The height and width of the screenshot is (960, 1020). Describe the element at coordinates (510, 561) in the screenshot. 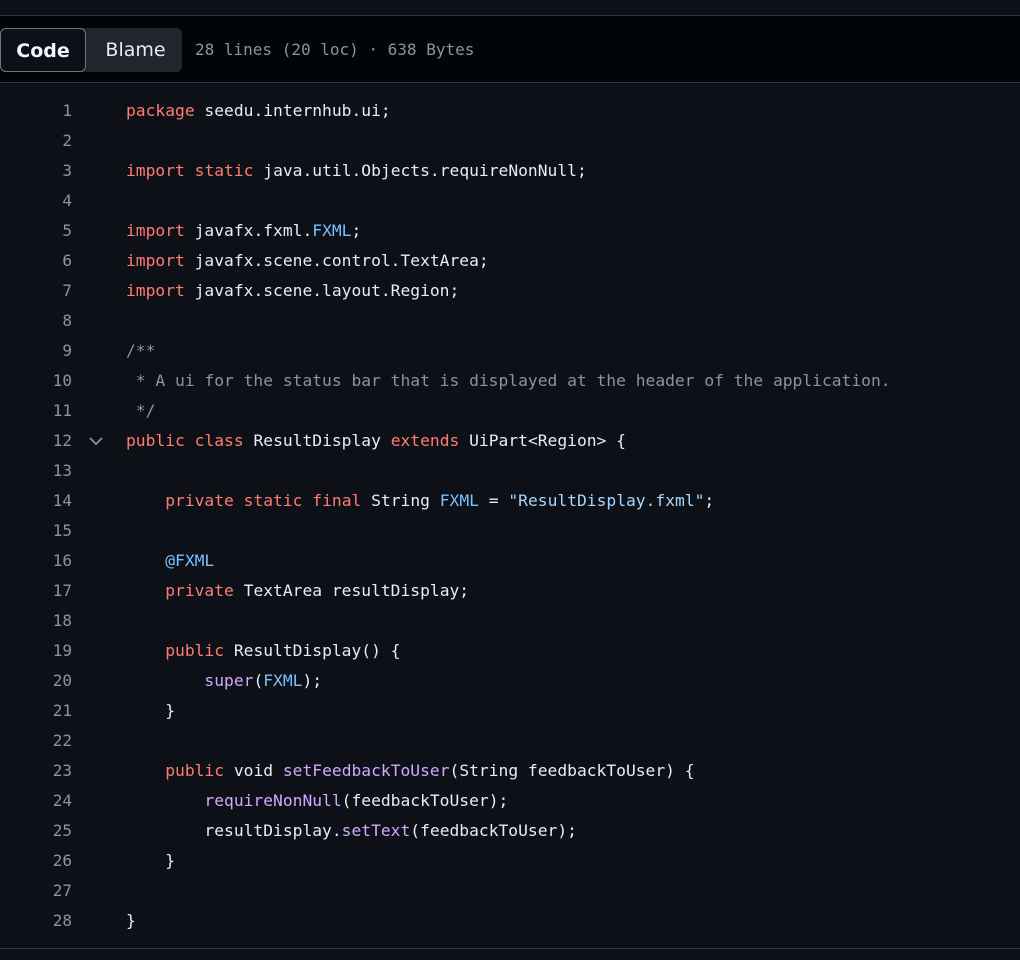

I see `code-line: 16 @FXML` at that location.